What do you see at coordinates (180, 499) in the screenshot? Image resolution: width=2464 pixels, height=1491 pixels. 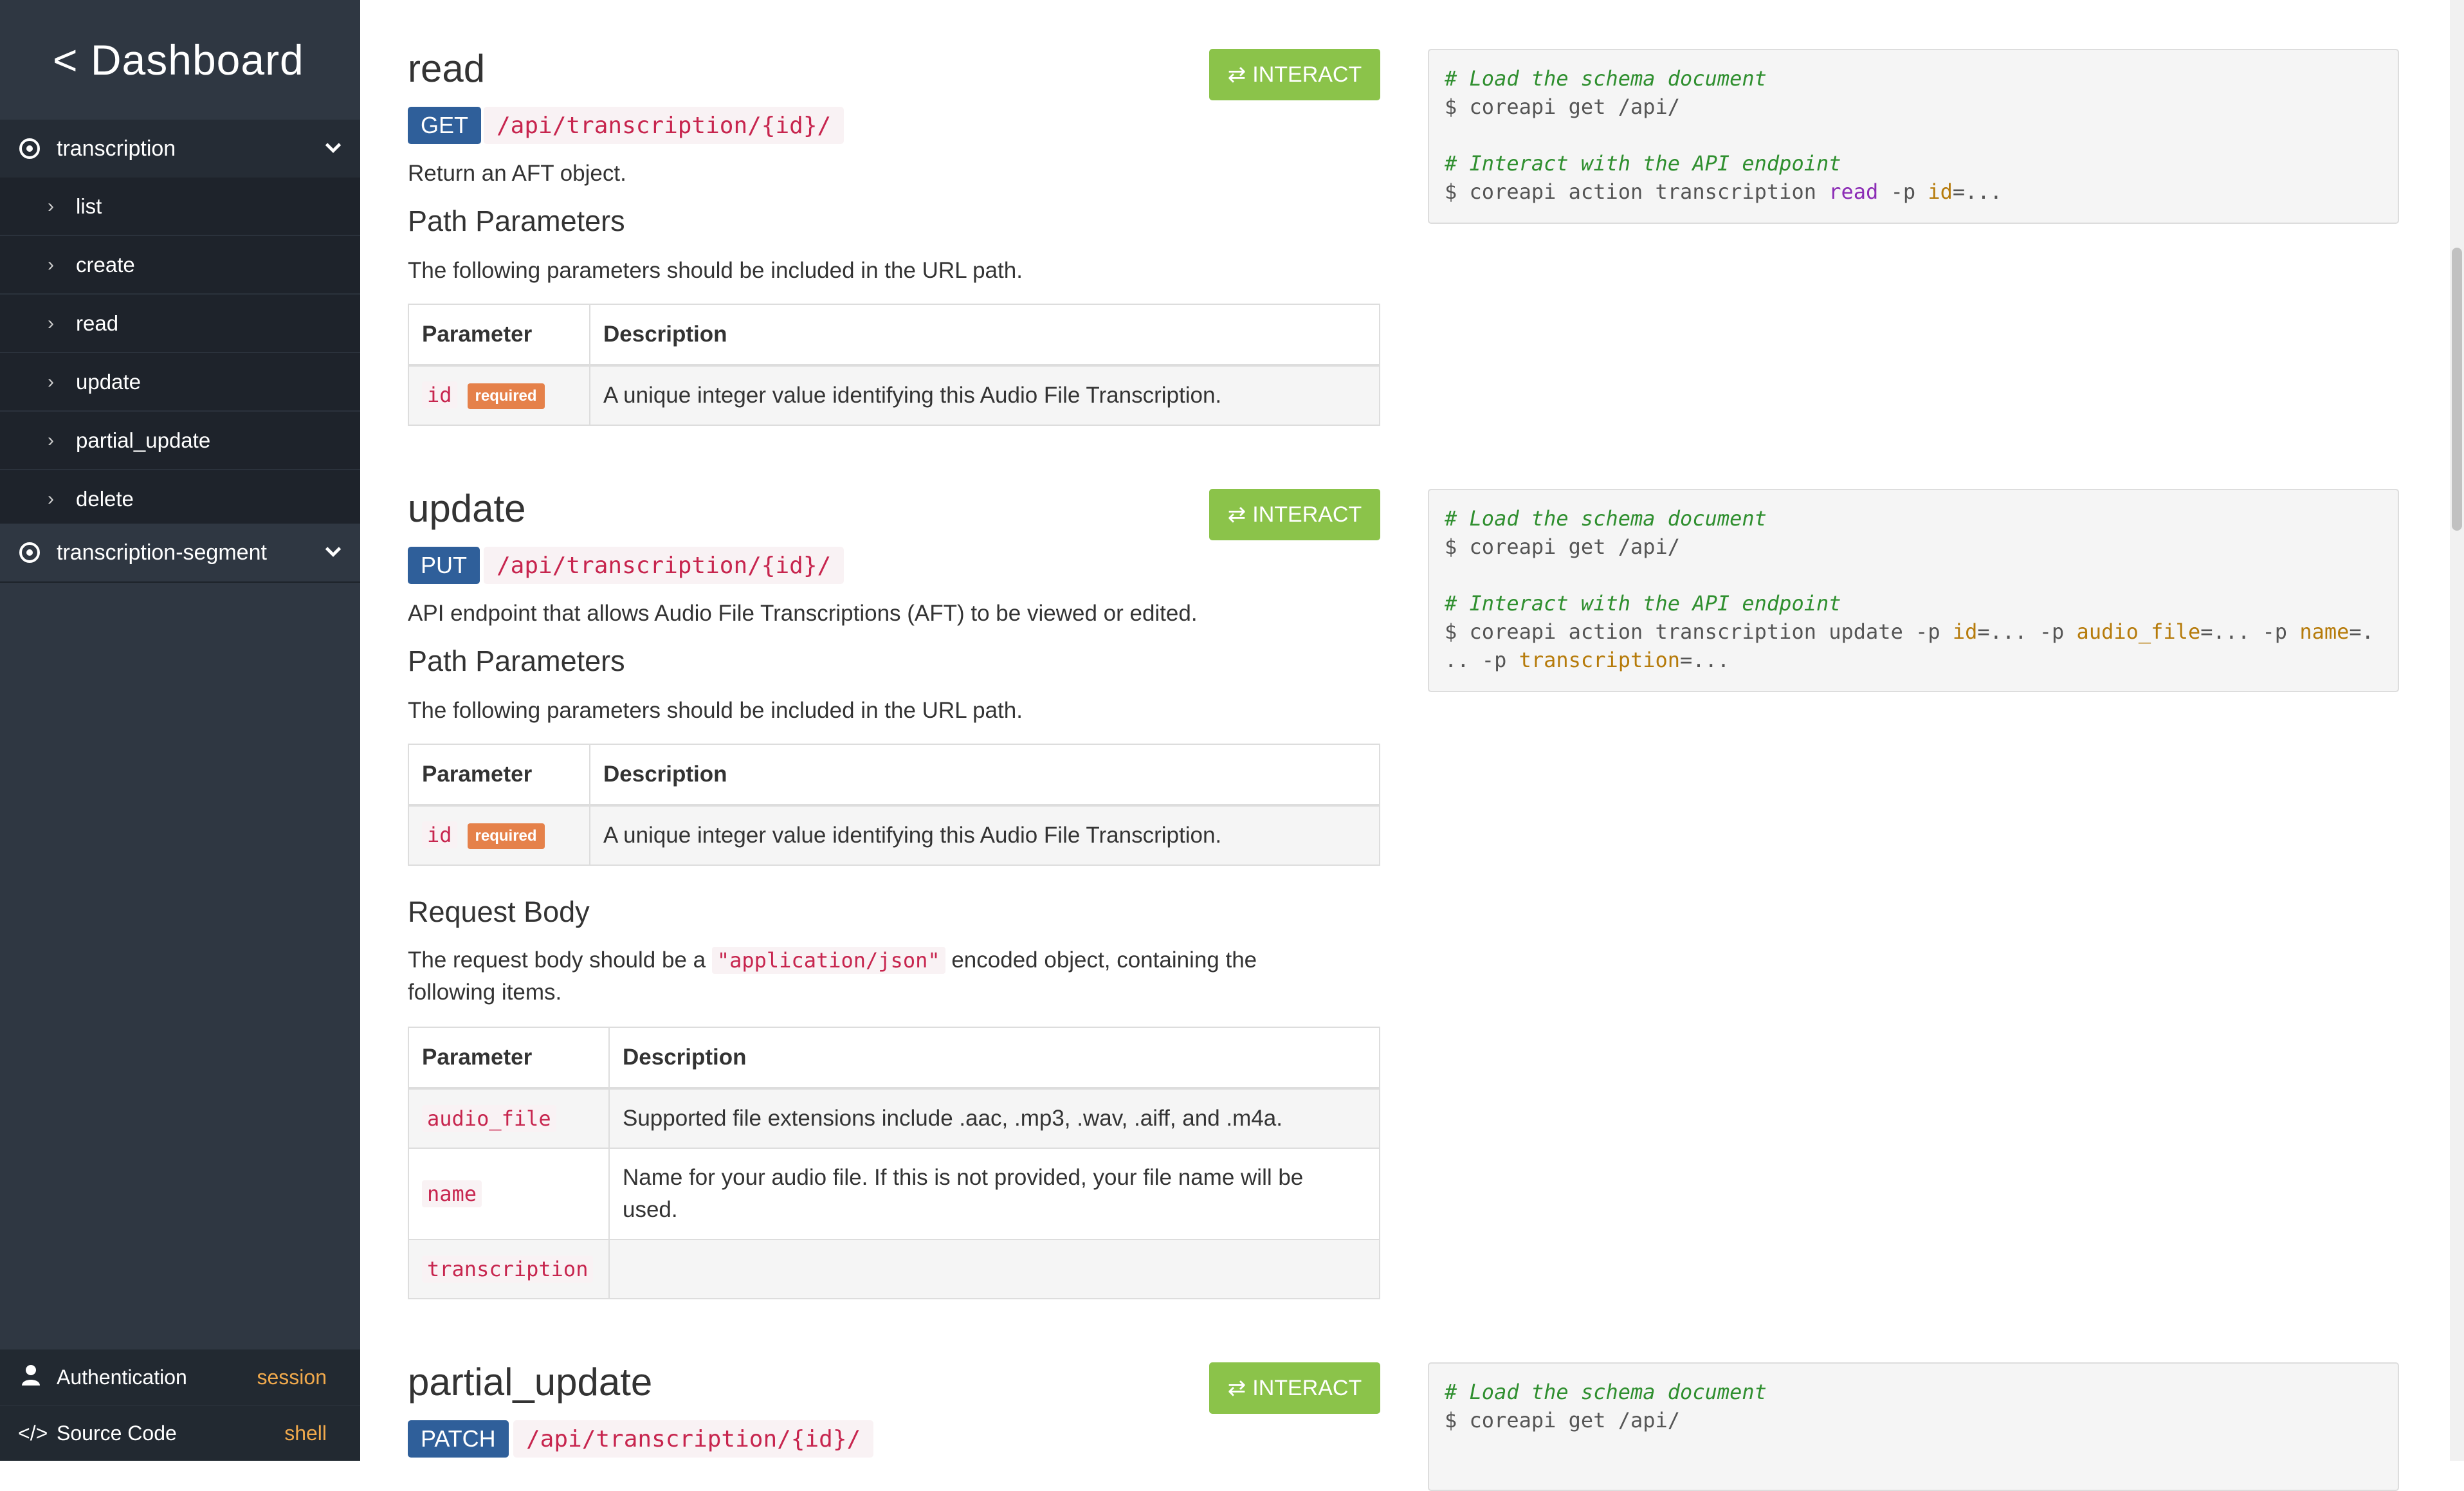 I see `sidebar-item-delete: › delete` at bounding box center [180, 499].